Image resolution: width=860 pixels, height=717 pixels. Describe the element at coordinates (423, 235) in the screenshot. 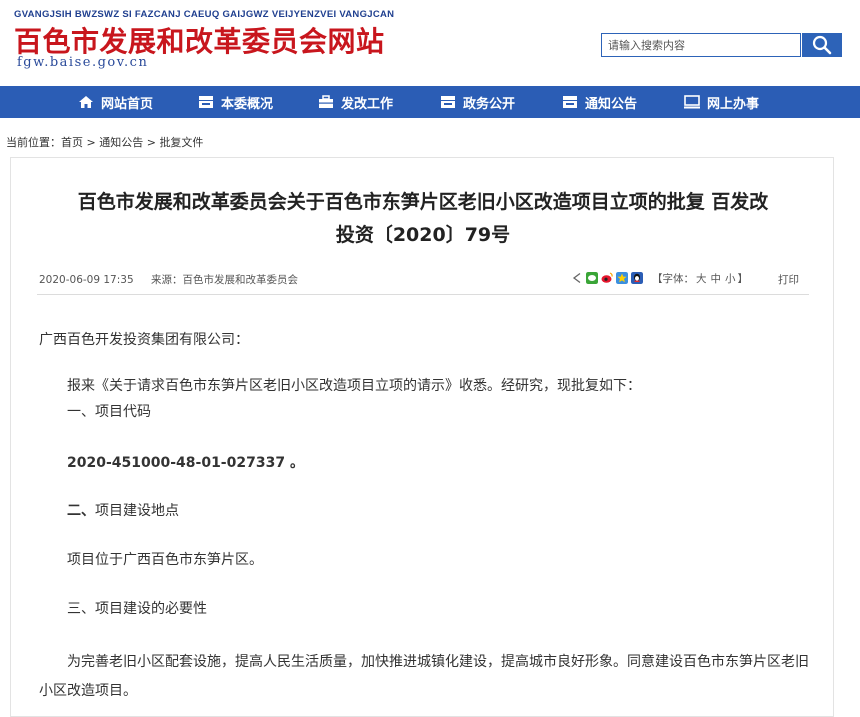

I see `article-title-line2: 投资〔2020〕79号` at that location.